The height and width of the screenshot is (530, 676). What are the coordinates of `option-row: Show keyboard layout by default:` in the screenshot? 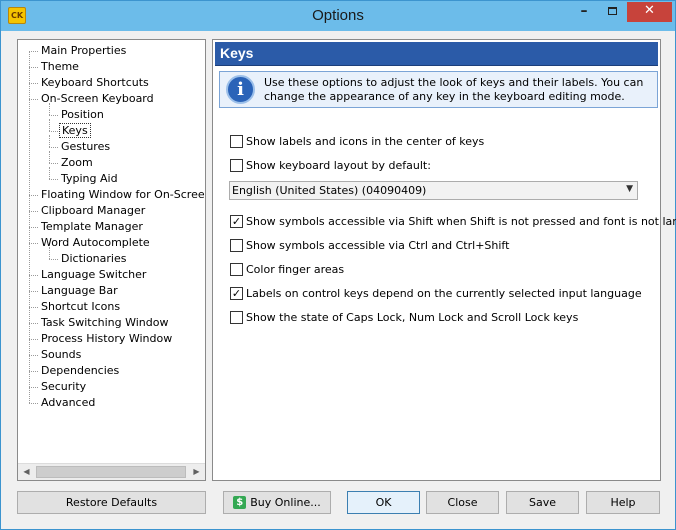 It's located at (330, 166).